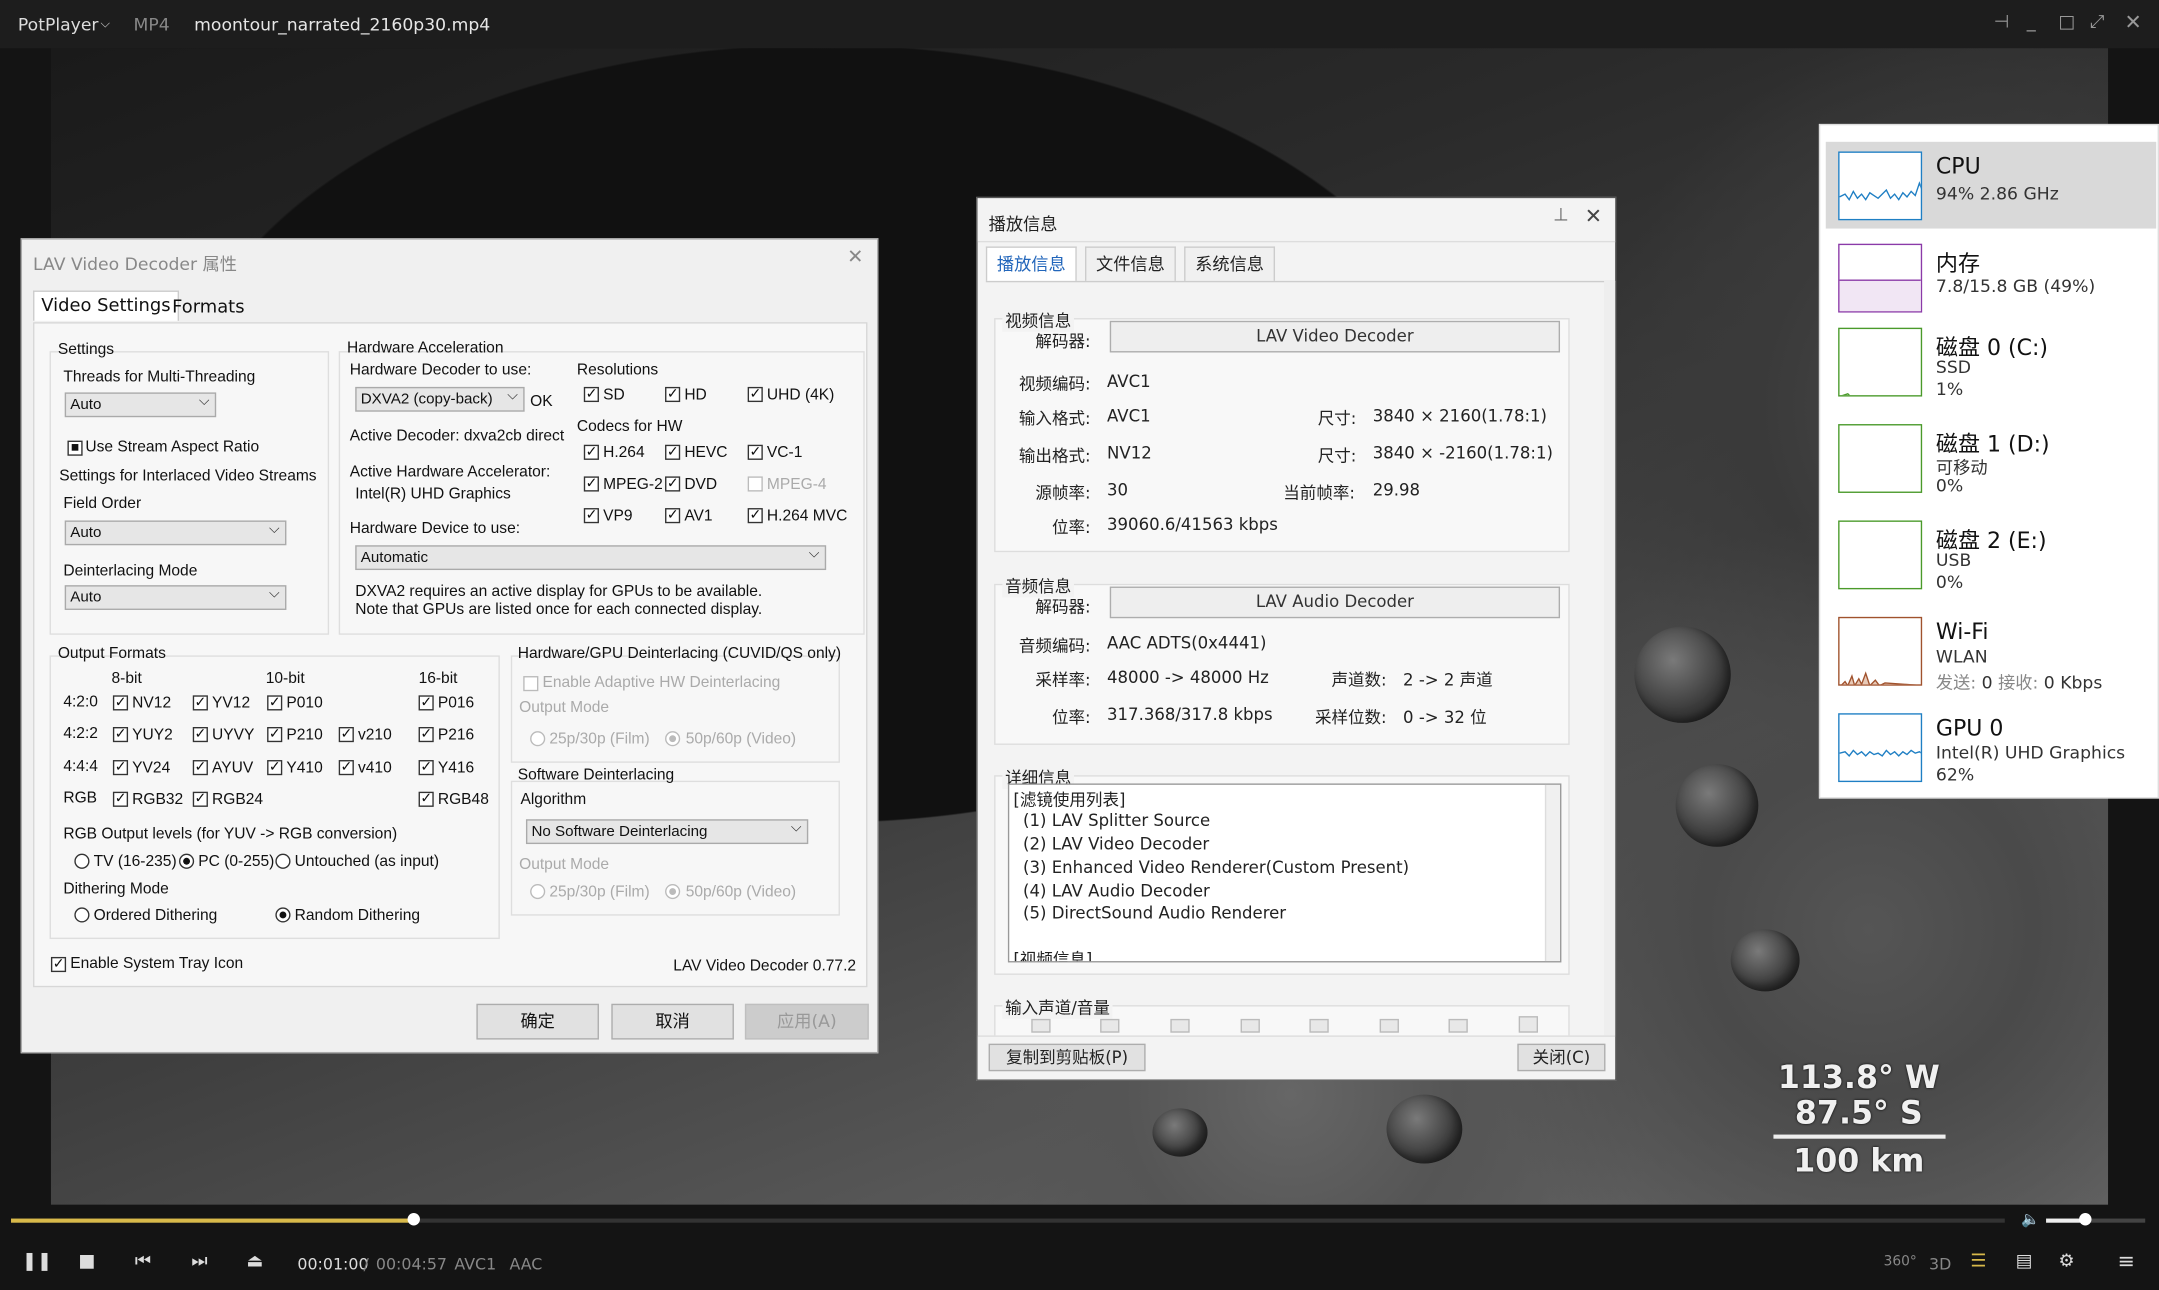 This screenshot has width=2159, height=1290. I want to click on pc-range-radio, so click(186, 861).